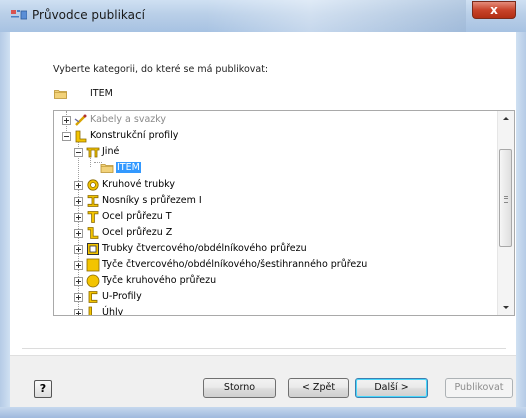  What do you see at coordinates (138, 184) in the screenshot?
I see `tree-item-label: Kruhové trubky` at bounding box center [138, 184].